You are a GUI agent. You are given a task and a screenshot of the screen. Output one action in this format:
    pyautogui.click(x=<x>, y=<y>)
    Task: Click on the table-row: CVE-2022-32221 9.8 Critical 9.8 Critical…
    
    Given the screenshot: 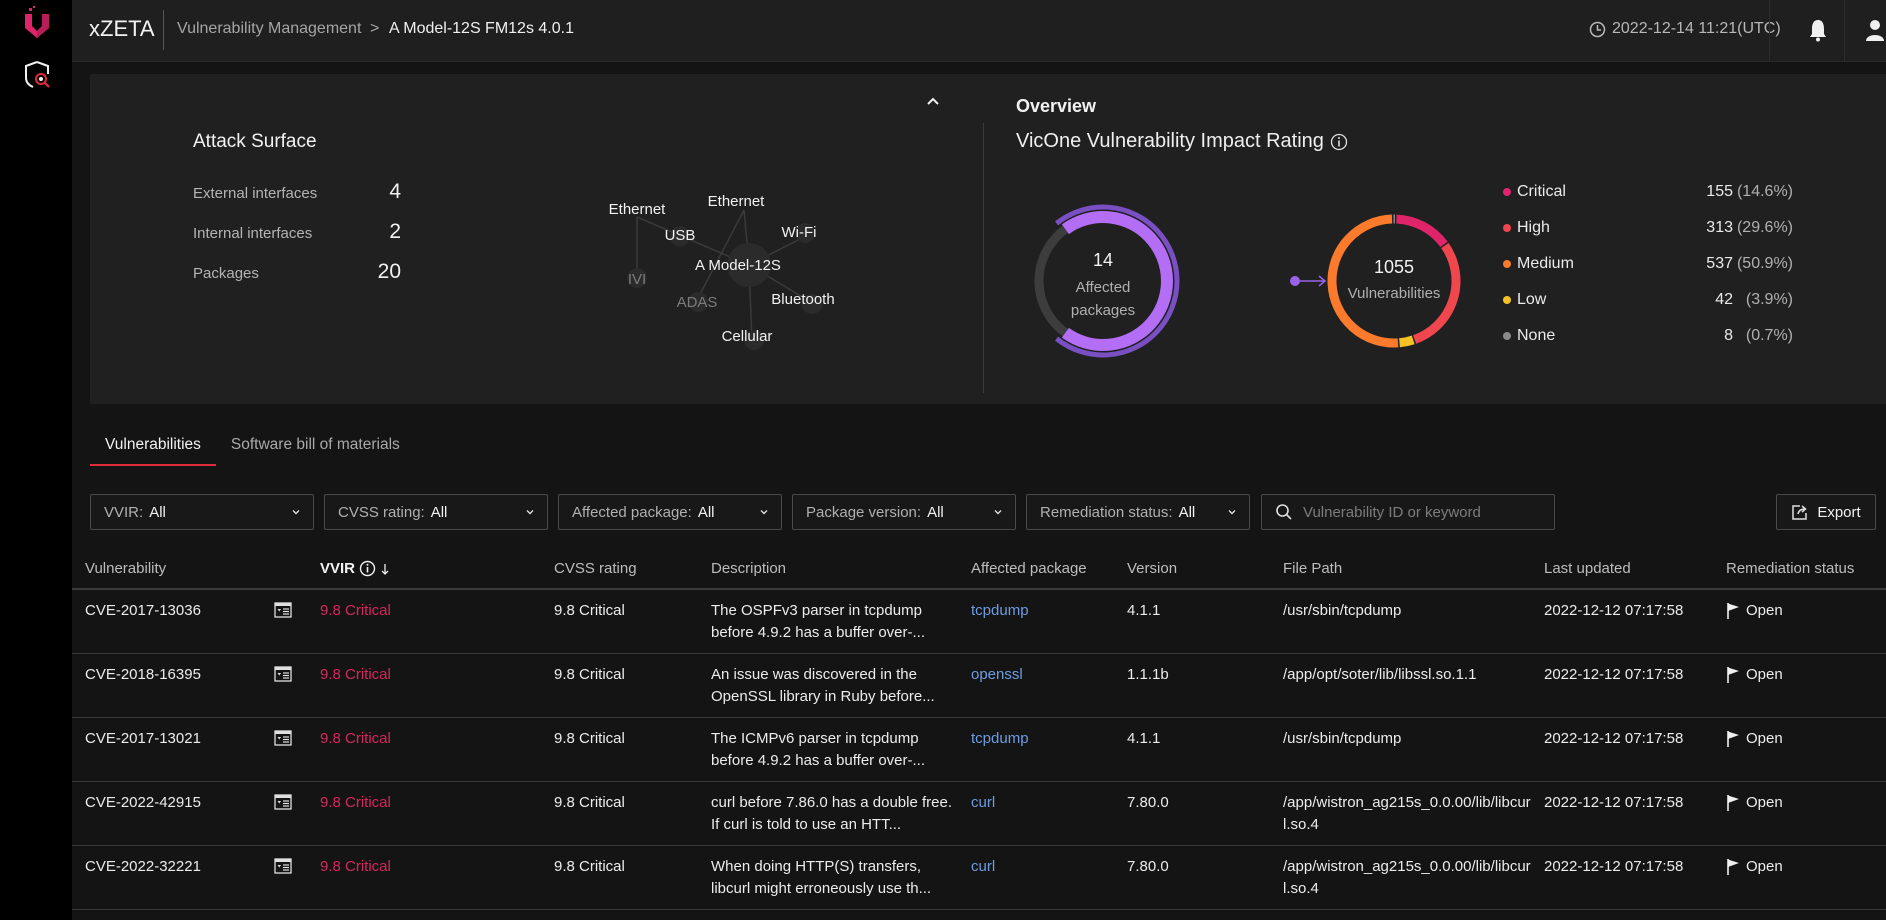 What is the action you would take?
    pyautogui.click(x=979, y=878)
    